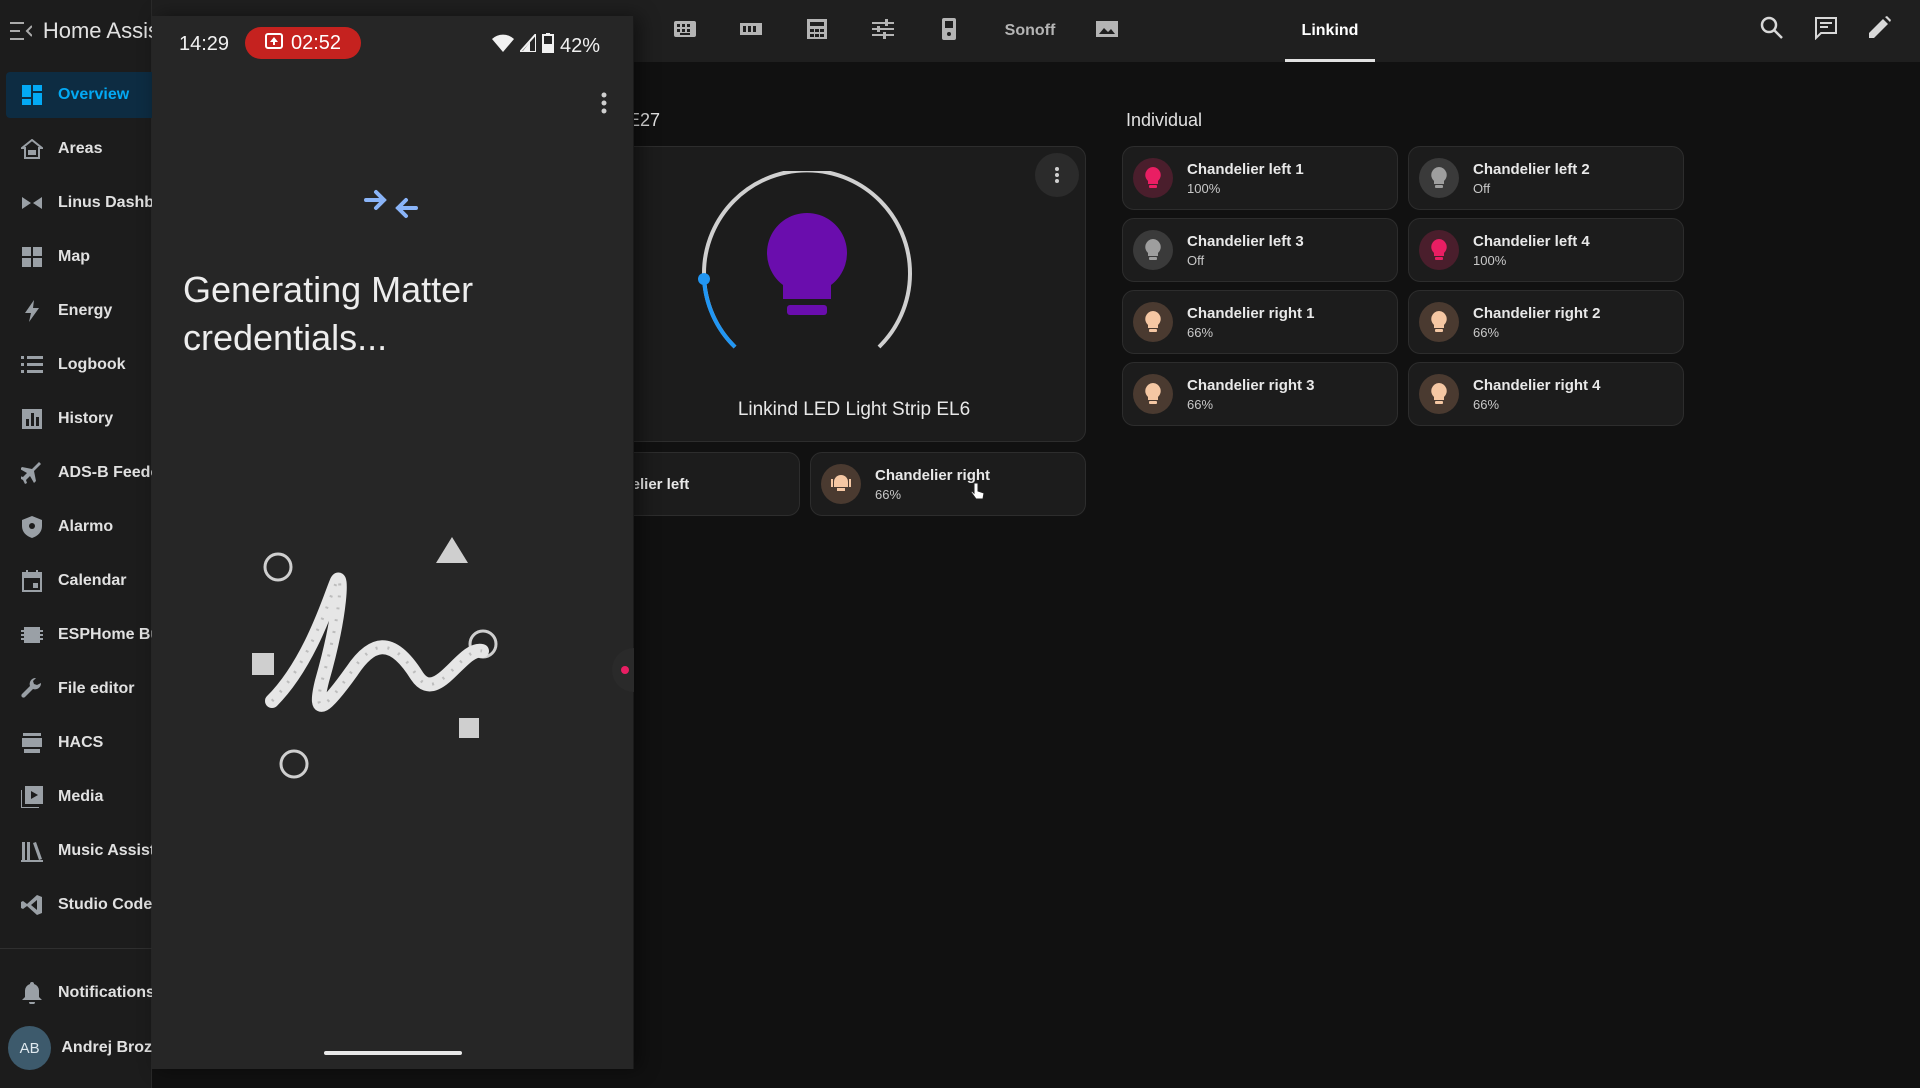 The height and width of the screenshot is (1088, 1920). Describe the element at coordinates (1537, 313) in the screenshot. I see `tile-name: Chandelier right 2` at that location.